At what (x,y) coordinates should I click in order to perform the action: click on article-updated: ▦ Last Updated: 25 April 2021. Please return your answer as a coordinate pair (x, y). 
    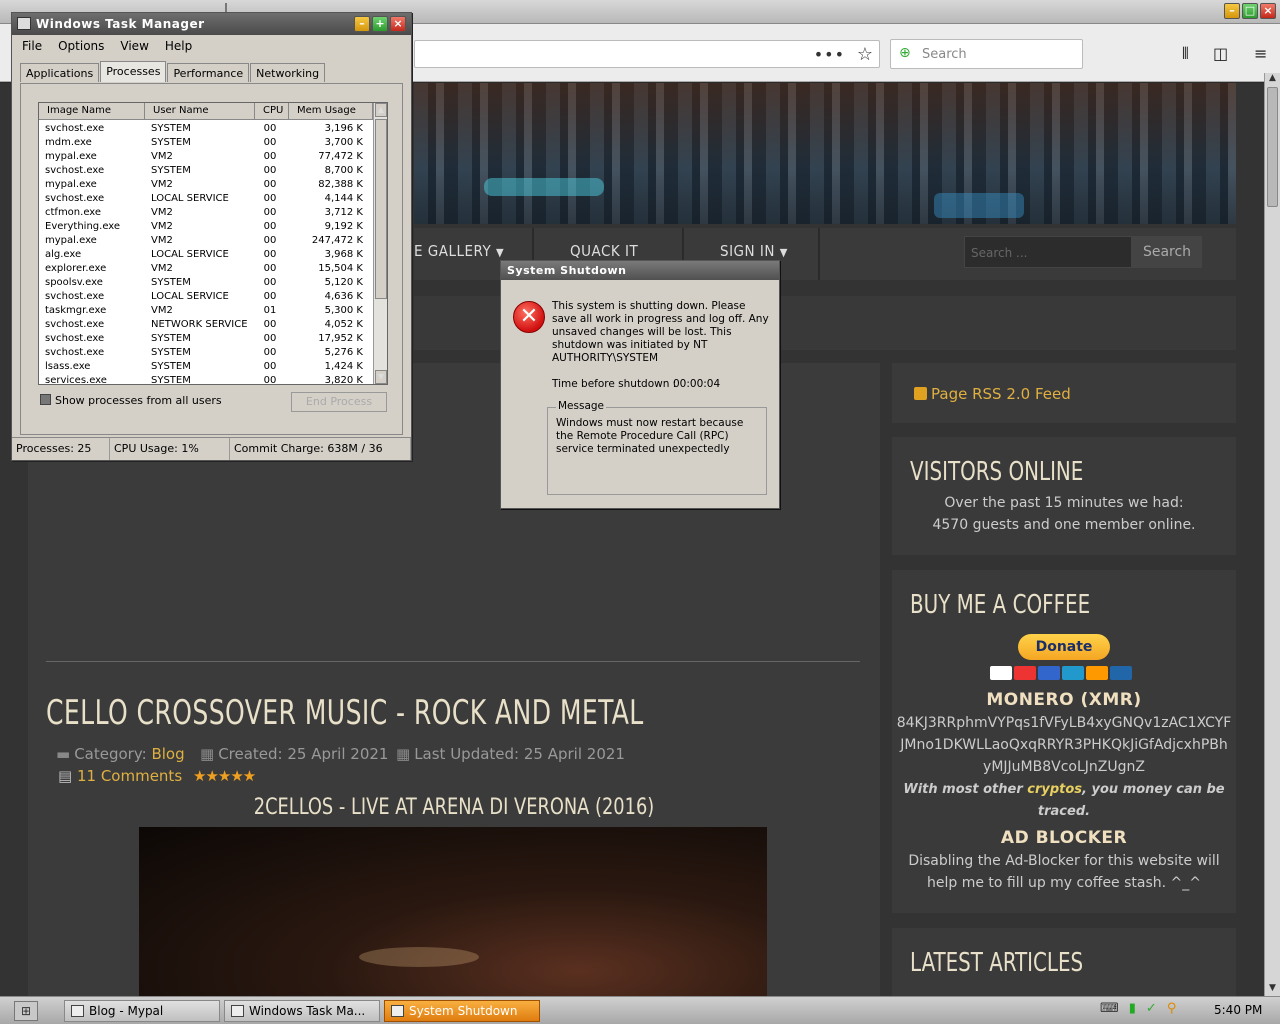
    Looking at the image, I should click on (510, 754).